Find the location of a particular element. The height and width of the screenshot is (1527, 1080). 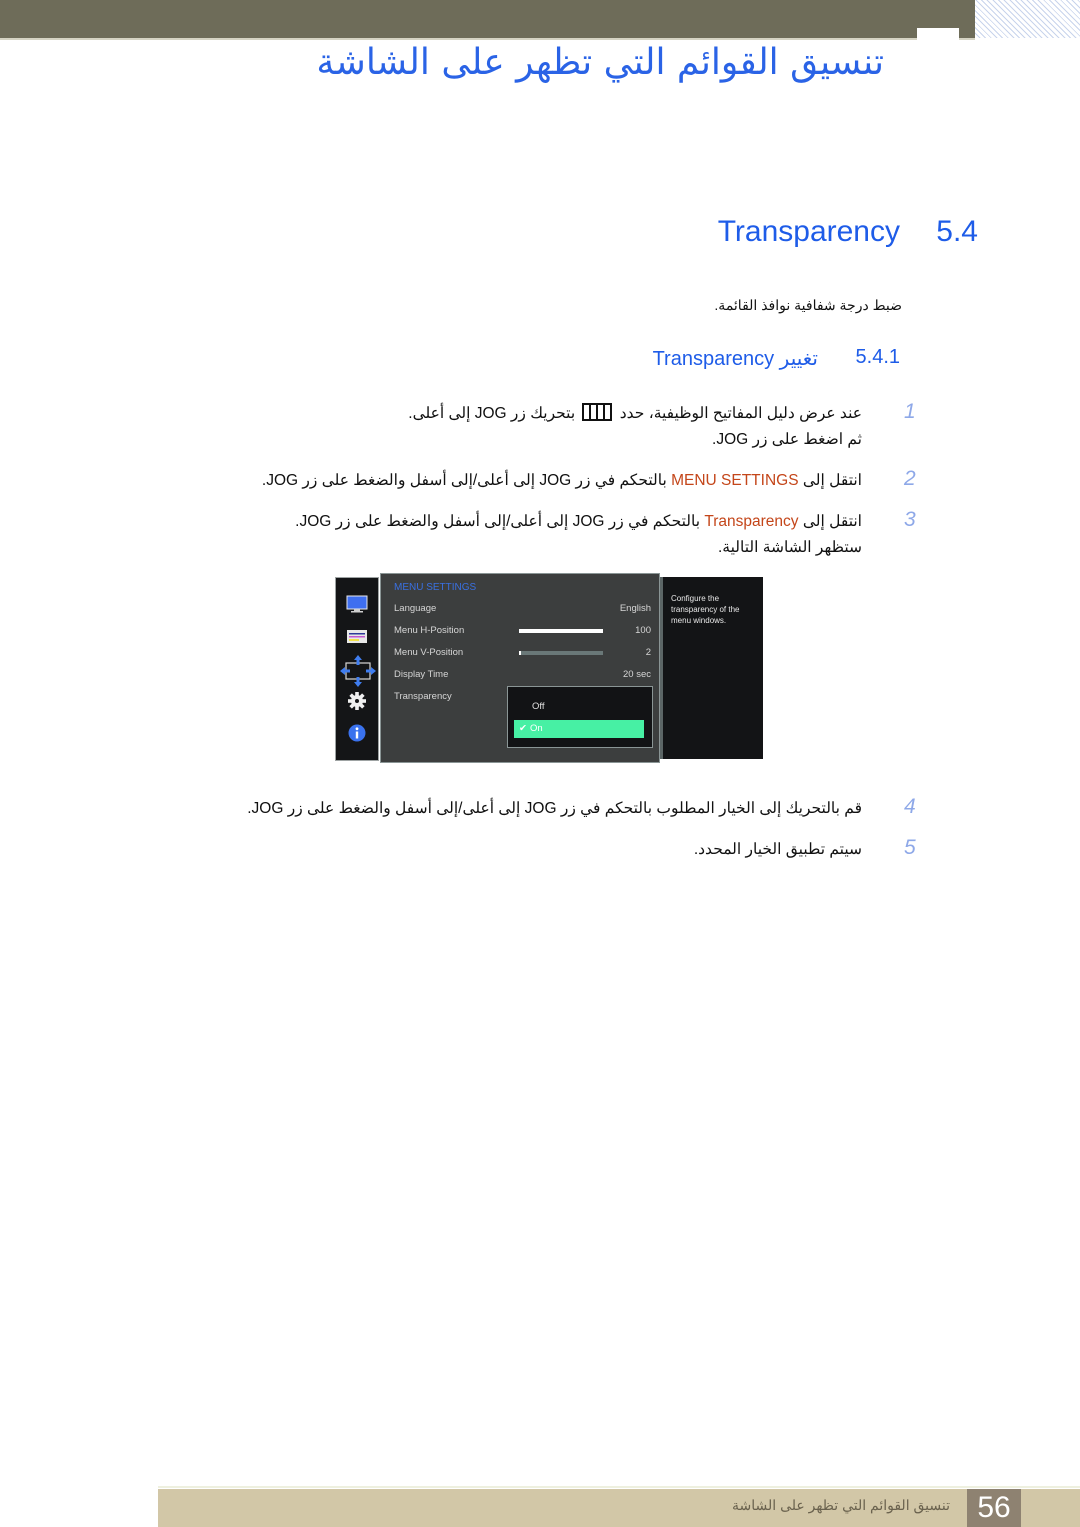

step-number: 5 is located at coordinates (910, 847).